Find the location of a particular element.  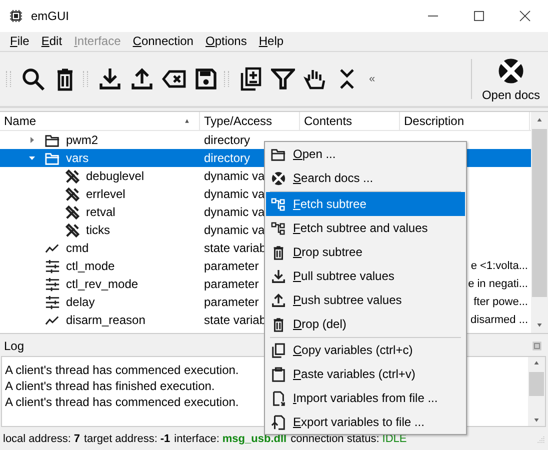

menu-item: Connection is located at coordinates (163, 41).